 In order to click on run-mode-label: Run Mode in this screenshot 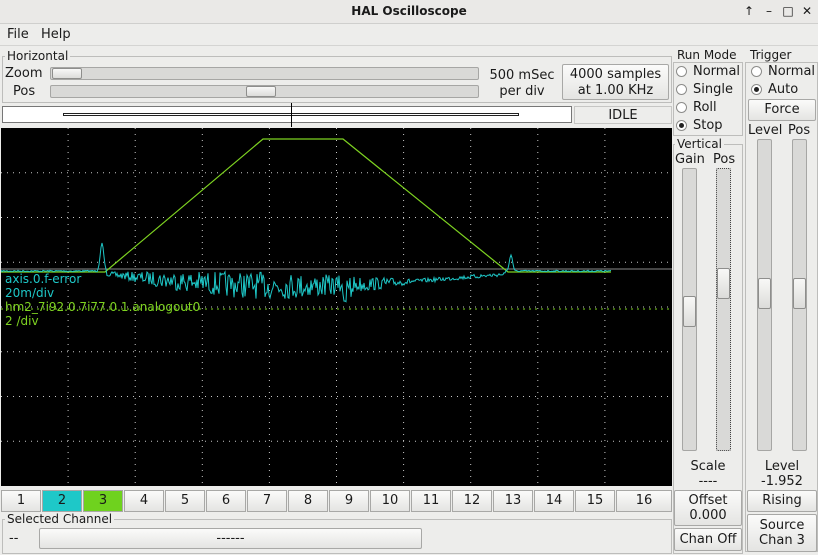, I will do `click(707, 55)`.